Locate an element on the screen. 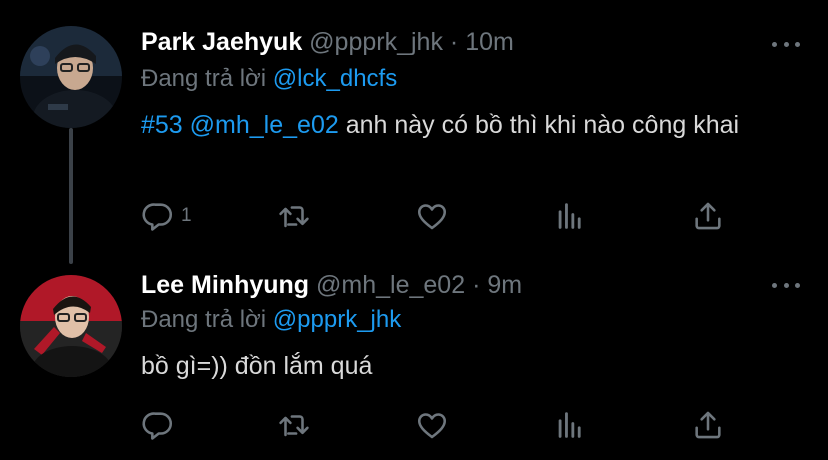 The height and width of the screenshot is (460, 828). tweet-body: bồ gì=)) đồn lắm quá is located at coordinates (257, 366).